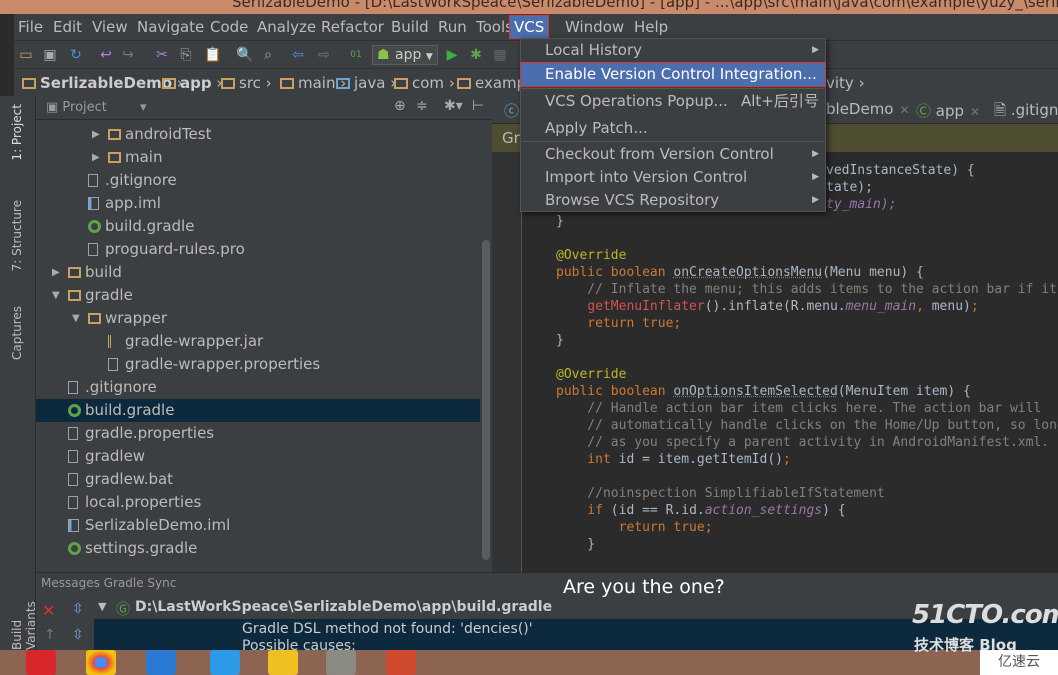  What do you see at coordinates (258, 272) in the screenshot?
I see `tree-item: ▶ build` at bounding box center [258, 272].